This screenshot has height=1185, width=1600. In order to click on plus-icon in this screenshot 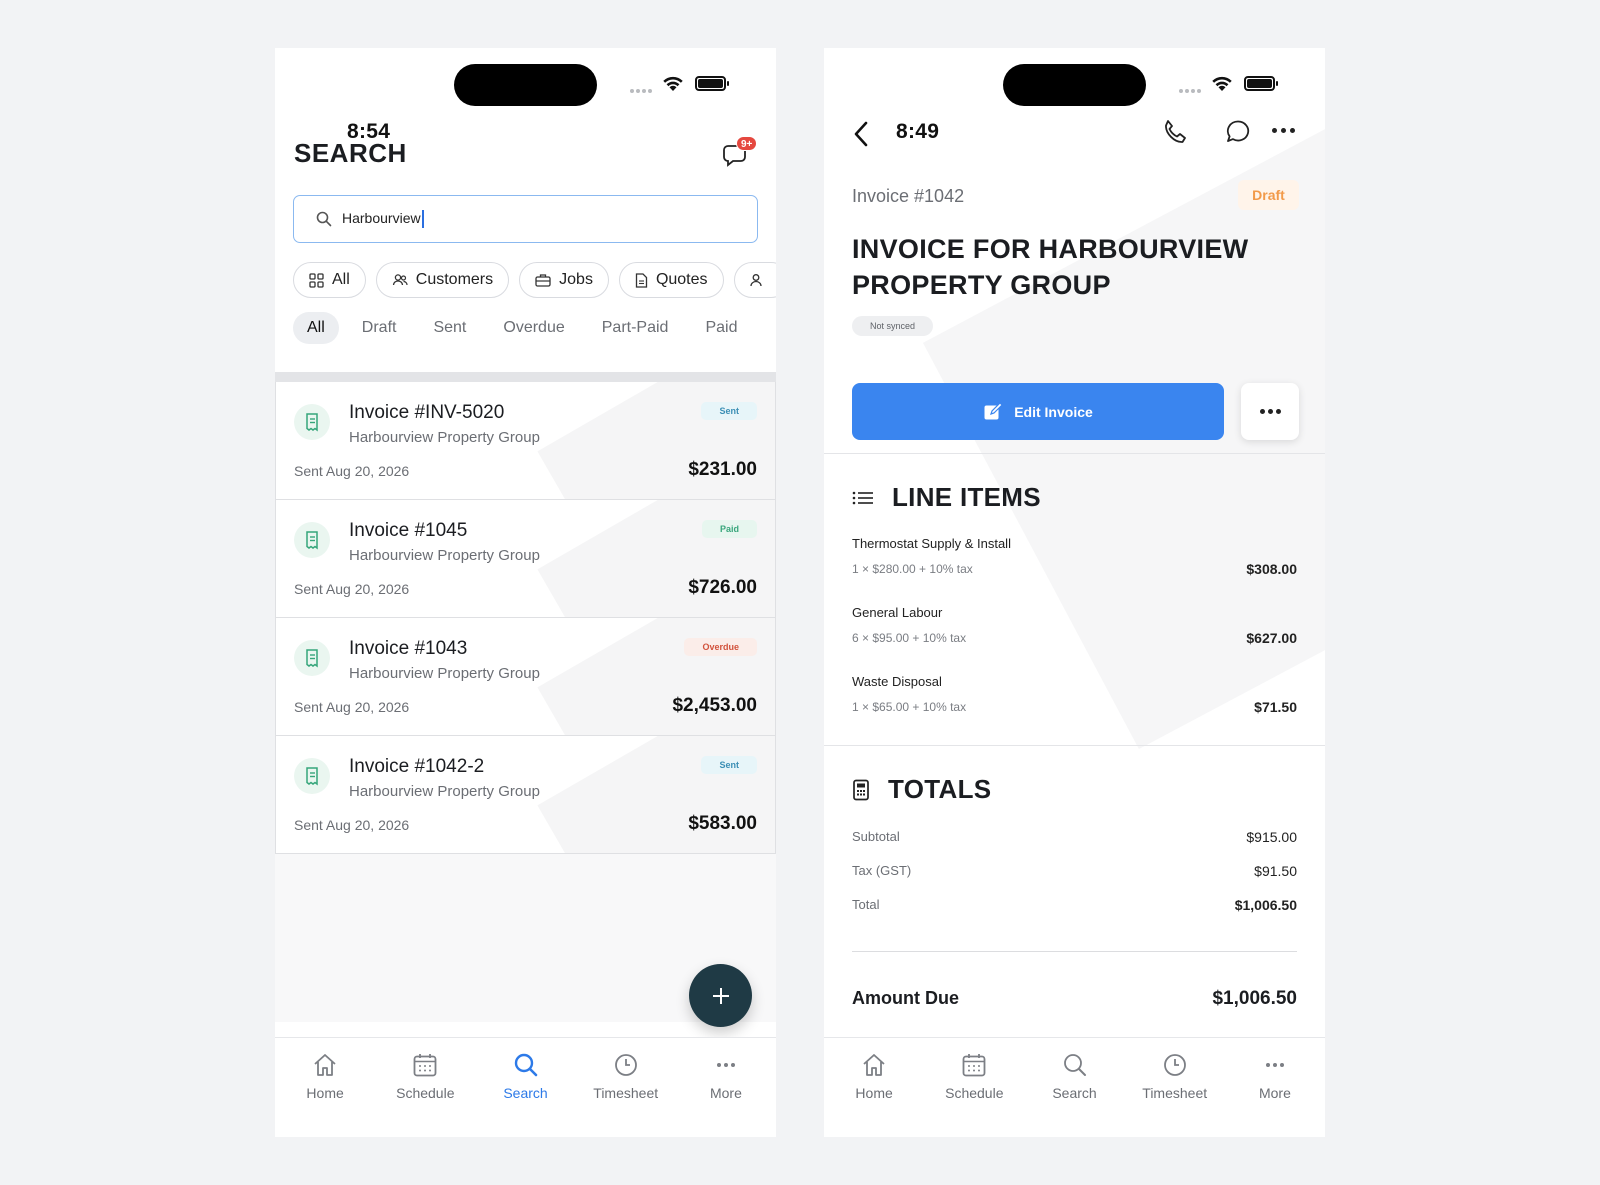, I will do `click(720, 995)`.